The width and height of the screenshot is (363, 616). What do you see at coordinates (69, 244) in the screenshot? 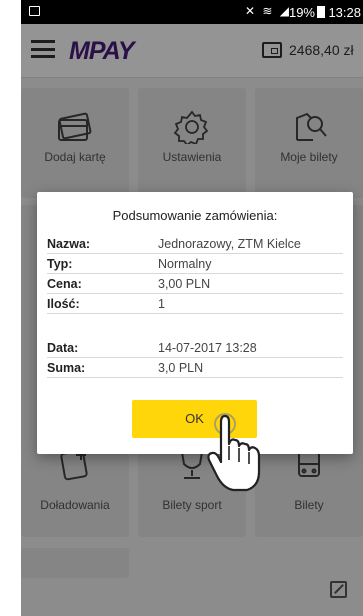
I see `row-key: Nazwa:` at bounding box center [69, 244].